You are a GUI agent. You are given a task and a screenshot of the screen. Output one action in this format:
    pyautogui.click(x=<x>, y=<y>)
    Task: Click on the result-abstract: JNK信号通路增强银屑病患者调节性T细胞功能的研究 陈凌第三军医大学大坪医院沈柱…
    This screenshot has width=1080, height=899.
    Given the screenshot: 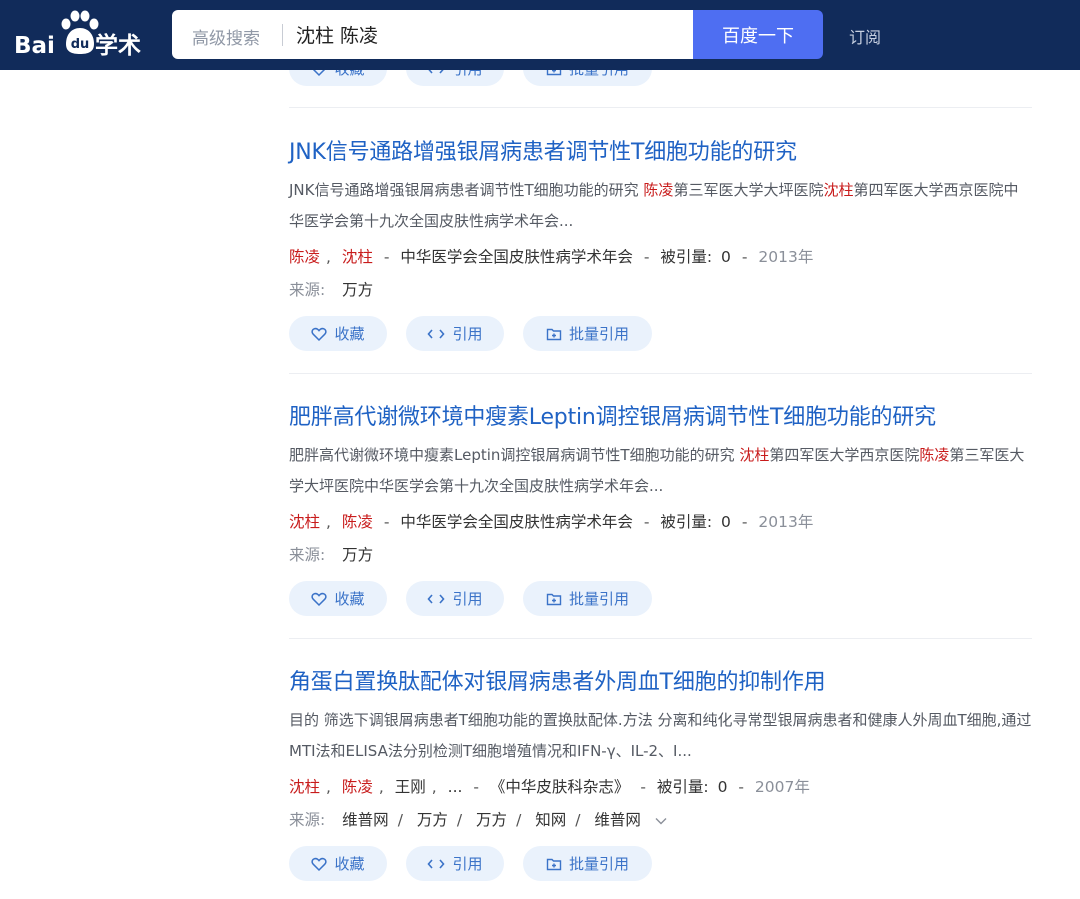 What is the action you would take?
    pyautogui.click(x=660, y=206)
    